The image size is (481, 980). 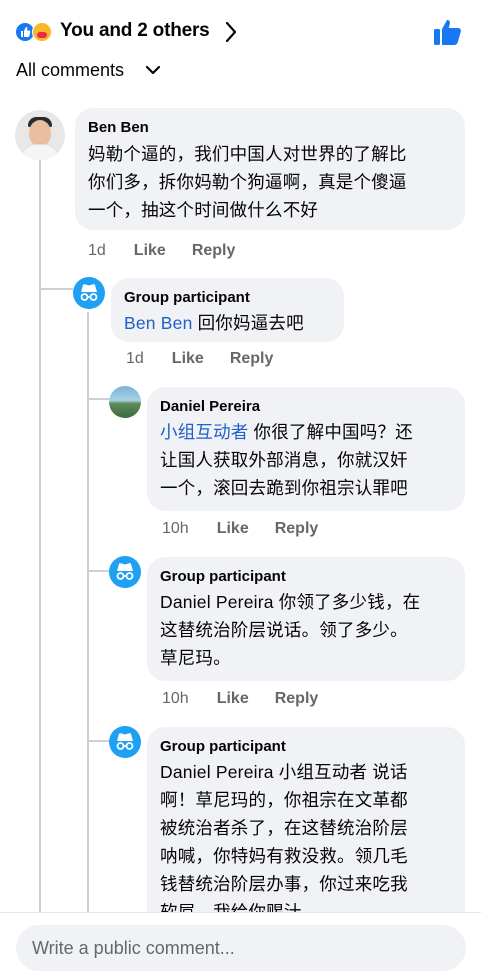 What do you see at coordinates (158, 323) in the screenshot?
I see `mention-link: Ben Ben` at bounding box center [158, 323].